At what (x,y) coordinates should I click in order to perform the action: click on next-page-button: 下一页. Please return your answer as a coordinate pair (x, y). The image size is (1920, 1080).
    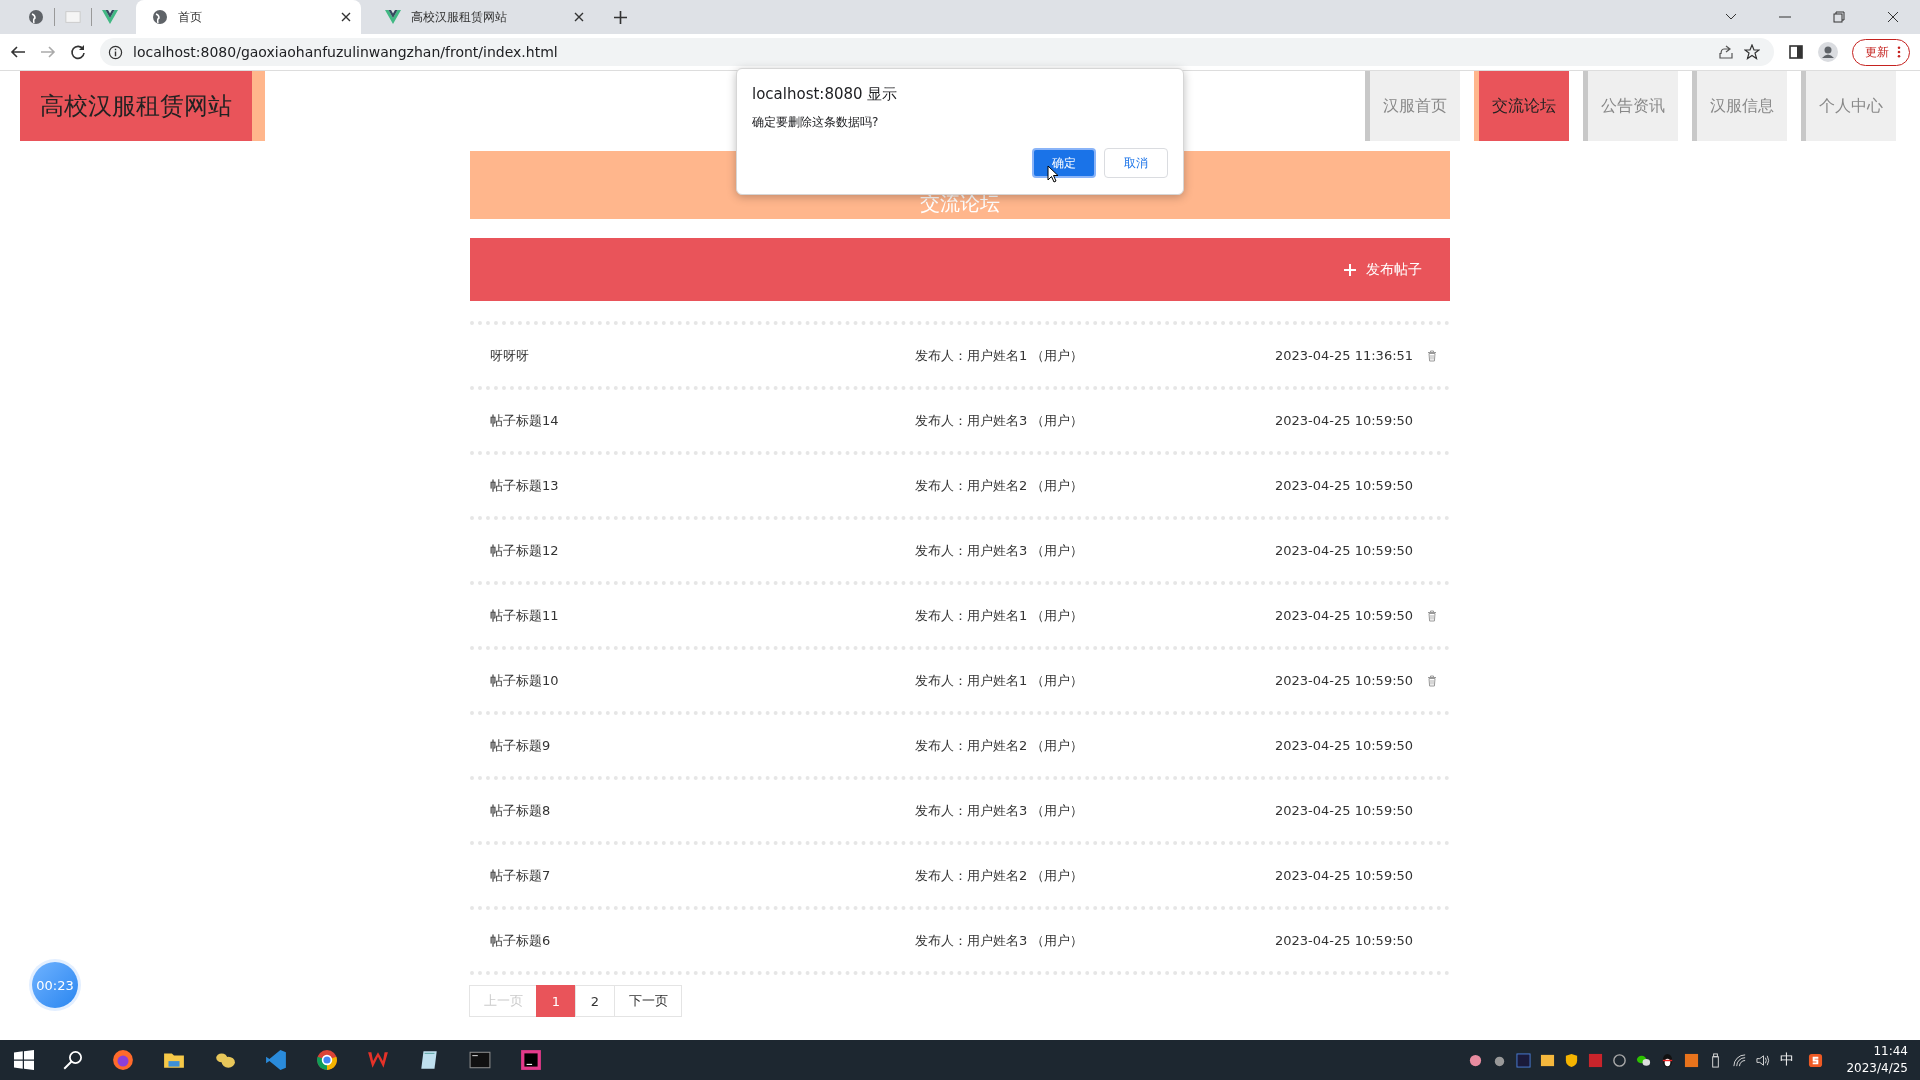
    Looking at the image, I should click on (648, 1001).